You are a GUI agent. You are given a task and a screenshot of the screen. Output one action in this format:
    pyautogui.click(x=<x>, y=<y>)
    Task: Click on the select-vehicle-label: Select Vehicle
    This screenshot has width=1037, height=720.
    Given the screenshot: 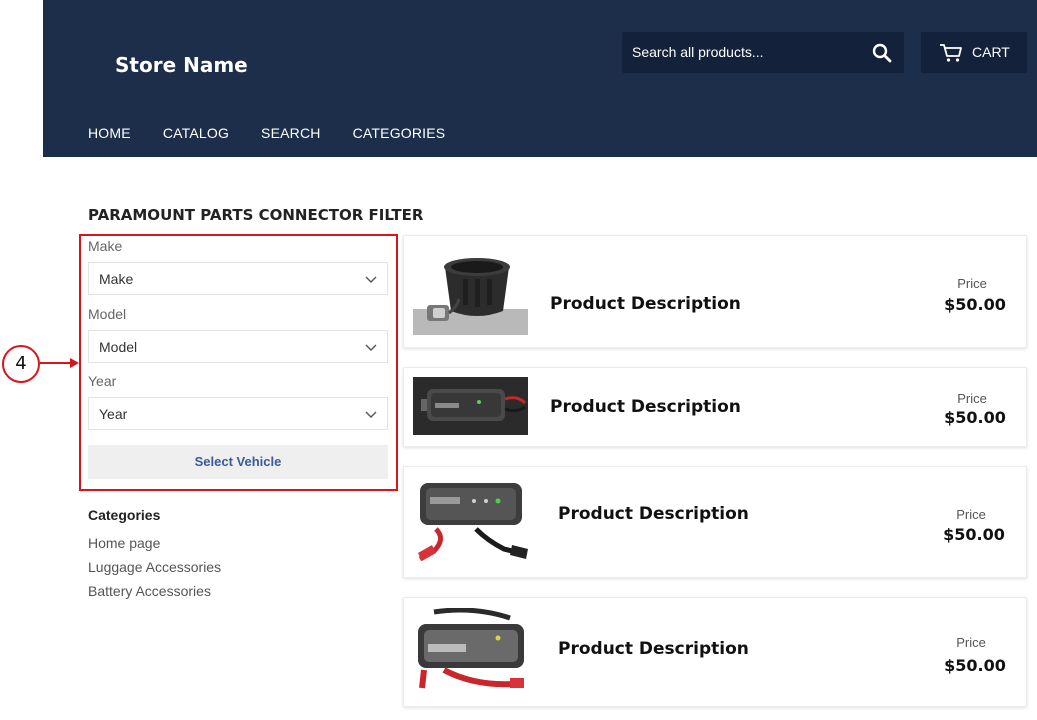 What is the action you would take?
    pyautogui.click(x=238, y=461)
    